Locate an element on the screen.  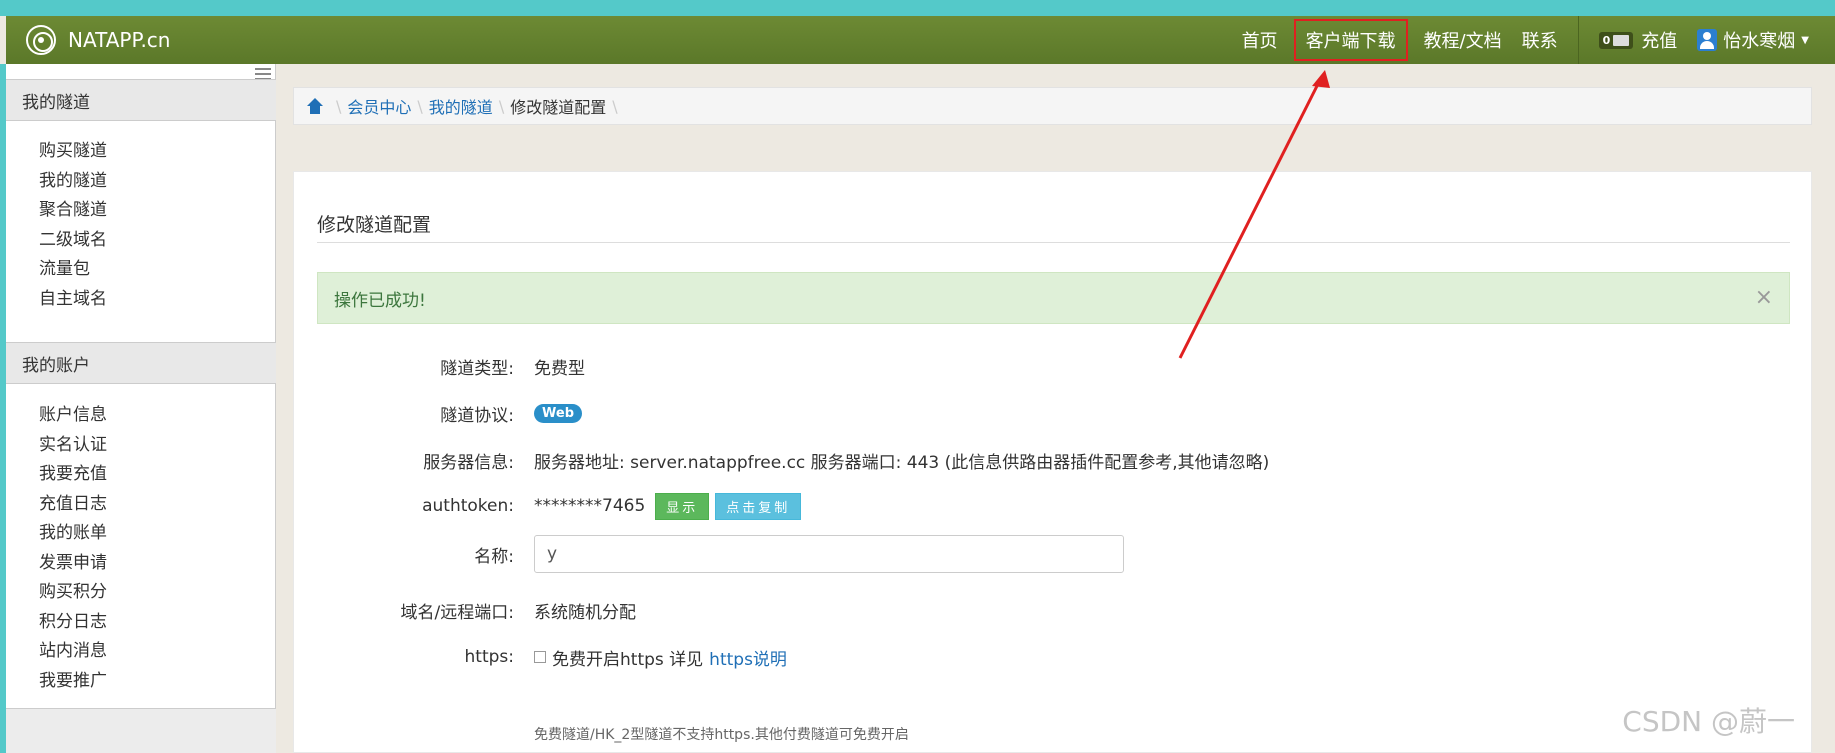
sidebar-item-traffic-pack: 流量包 is located at coordinates (73, 267).